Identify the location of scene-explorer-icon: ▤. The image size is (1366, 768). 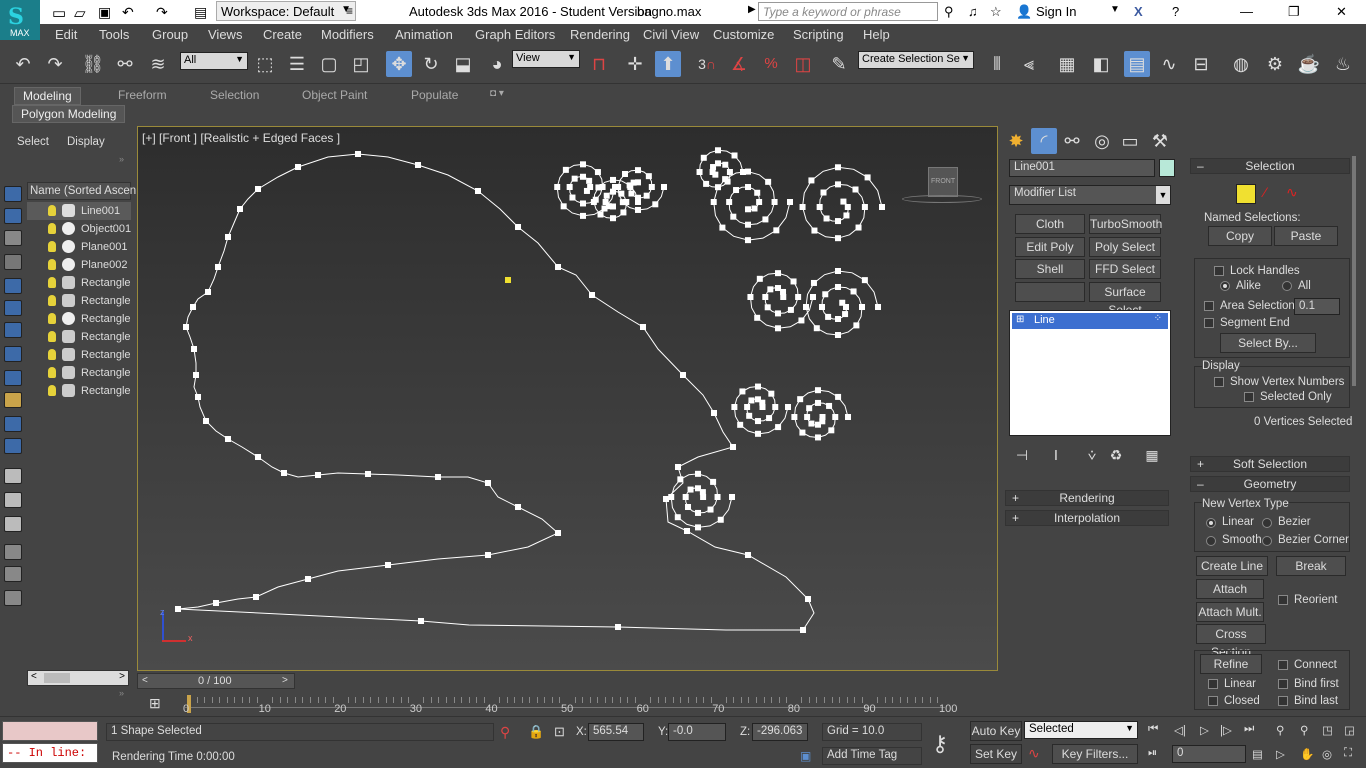
(1137, 64).